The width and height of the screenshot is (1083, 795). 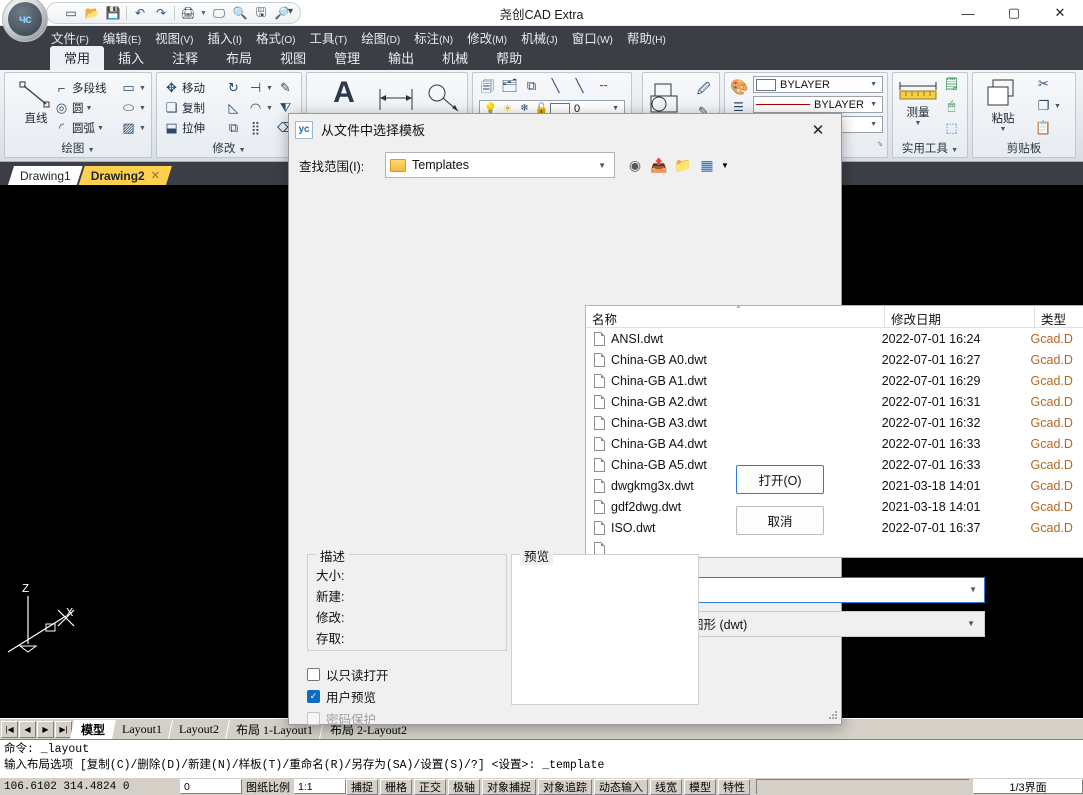 What do you see at coordinates (219, 13) in the screenshot?
I see `print-preview-icon: 🖵` at bounding box center [219, 13].